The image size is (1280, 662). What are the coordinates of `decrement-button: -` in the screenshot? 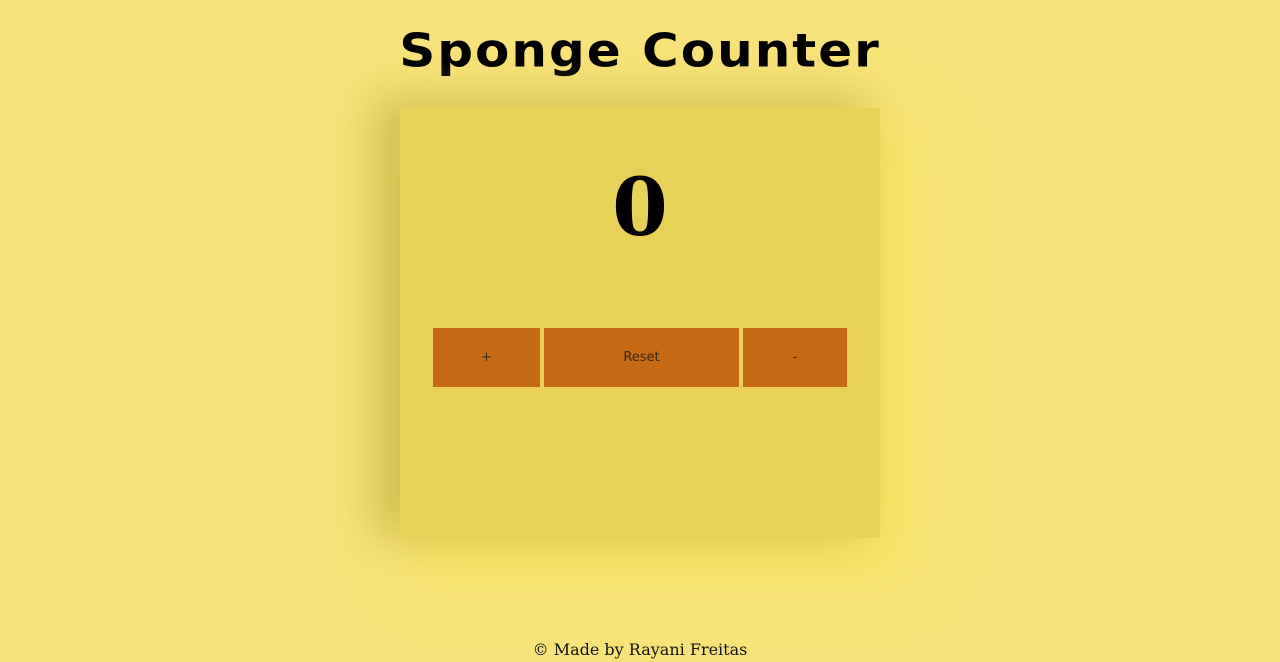 It's located at (795, 357).